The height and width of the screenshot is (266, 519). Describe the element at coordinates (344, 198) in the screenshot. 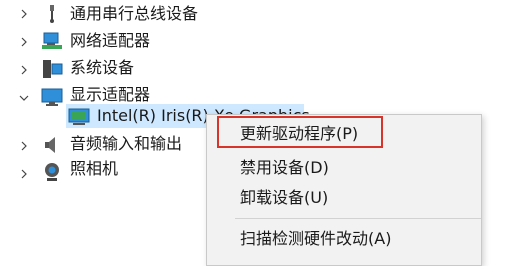

I see `menu-item-uninstall-device: 卸载设备(U)` at that location.